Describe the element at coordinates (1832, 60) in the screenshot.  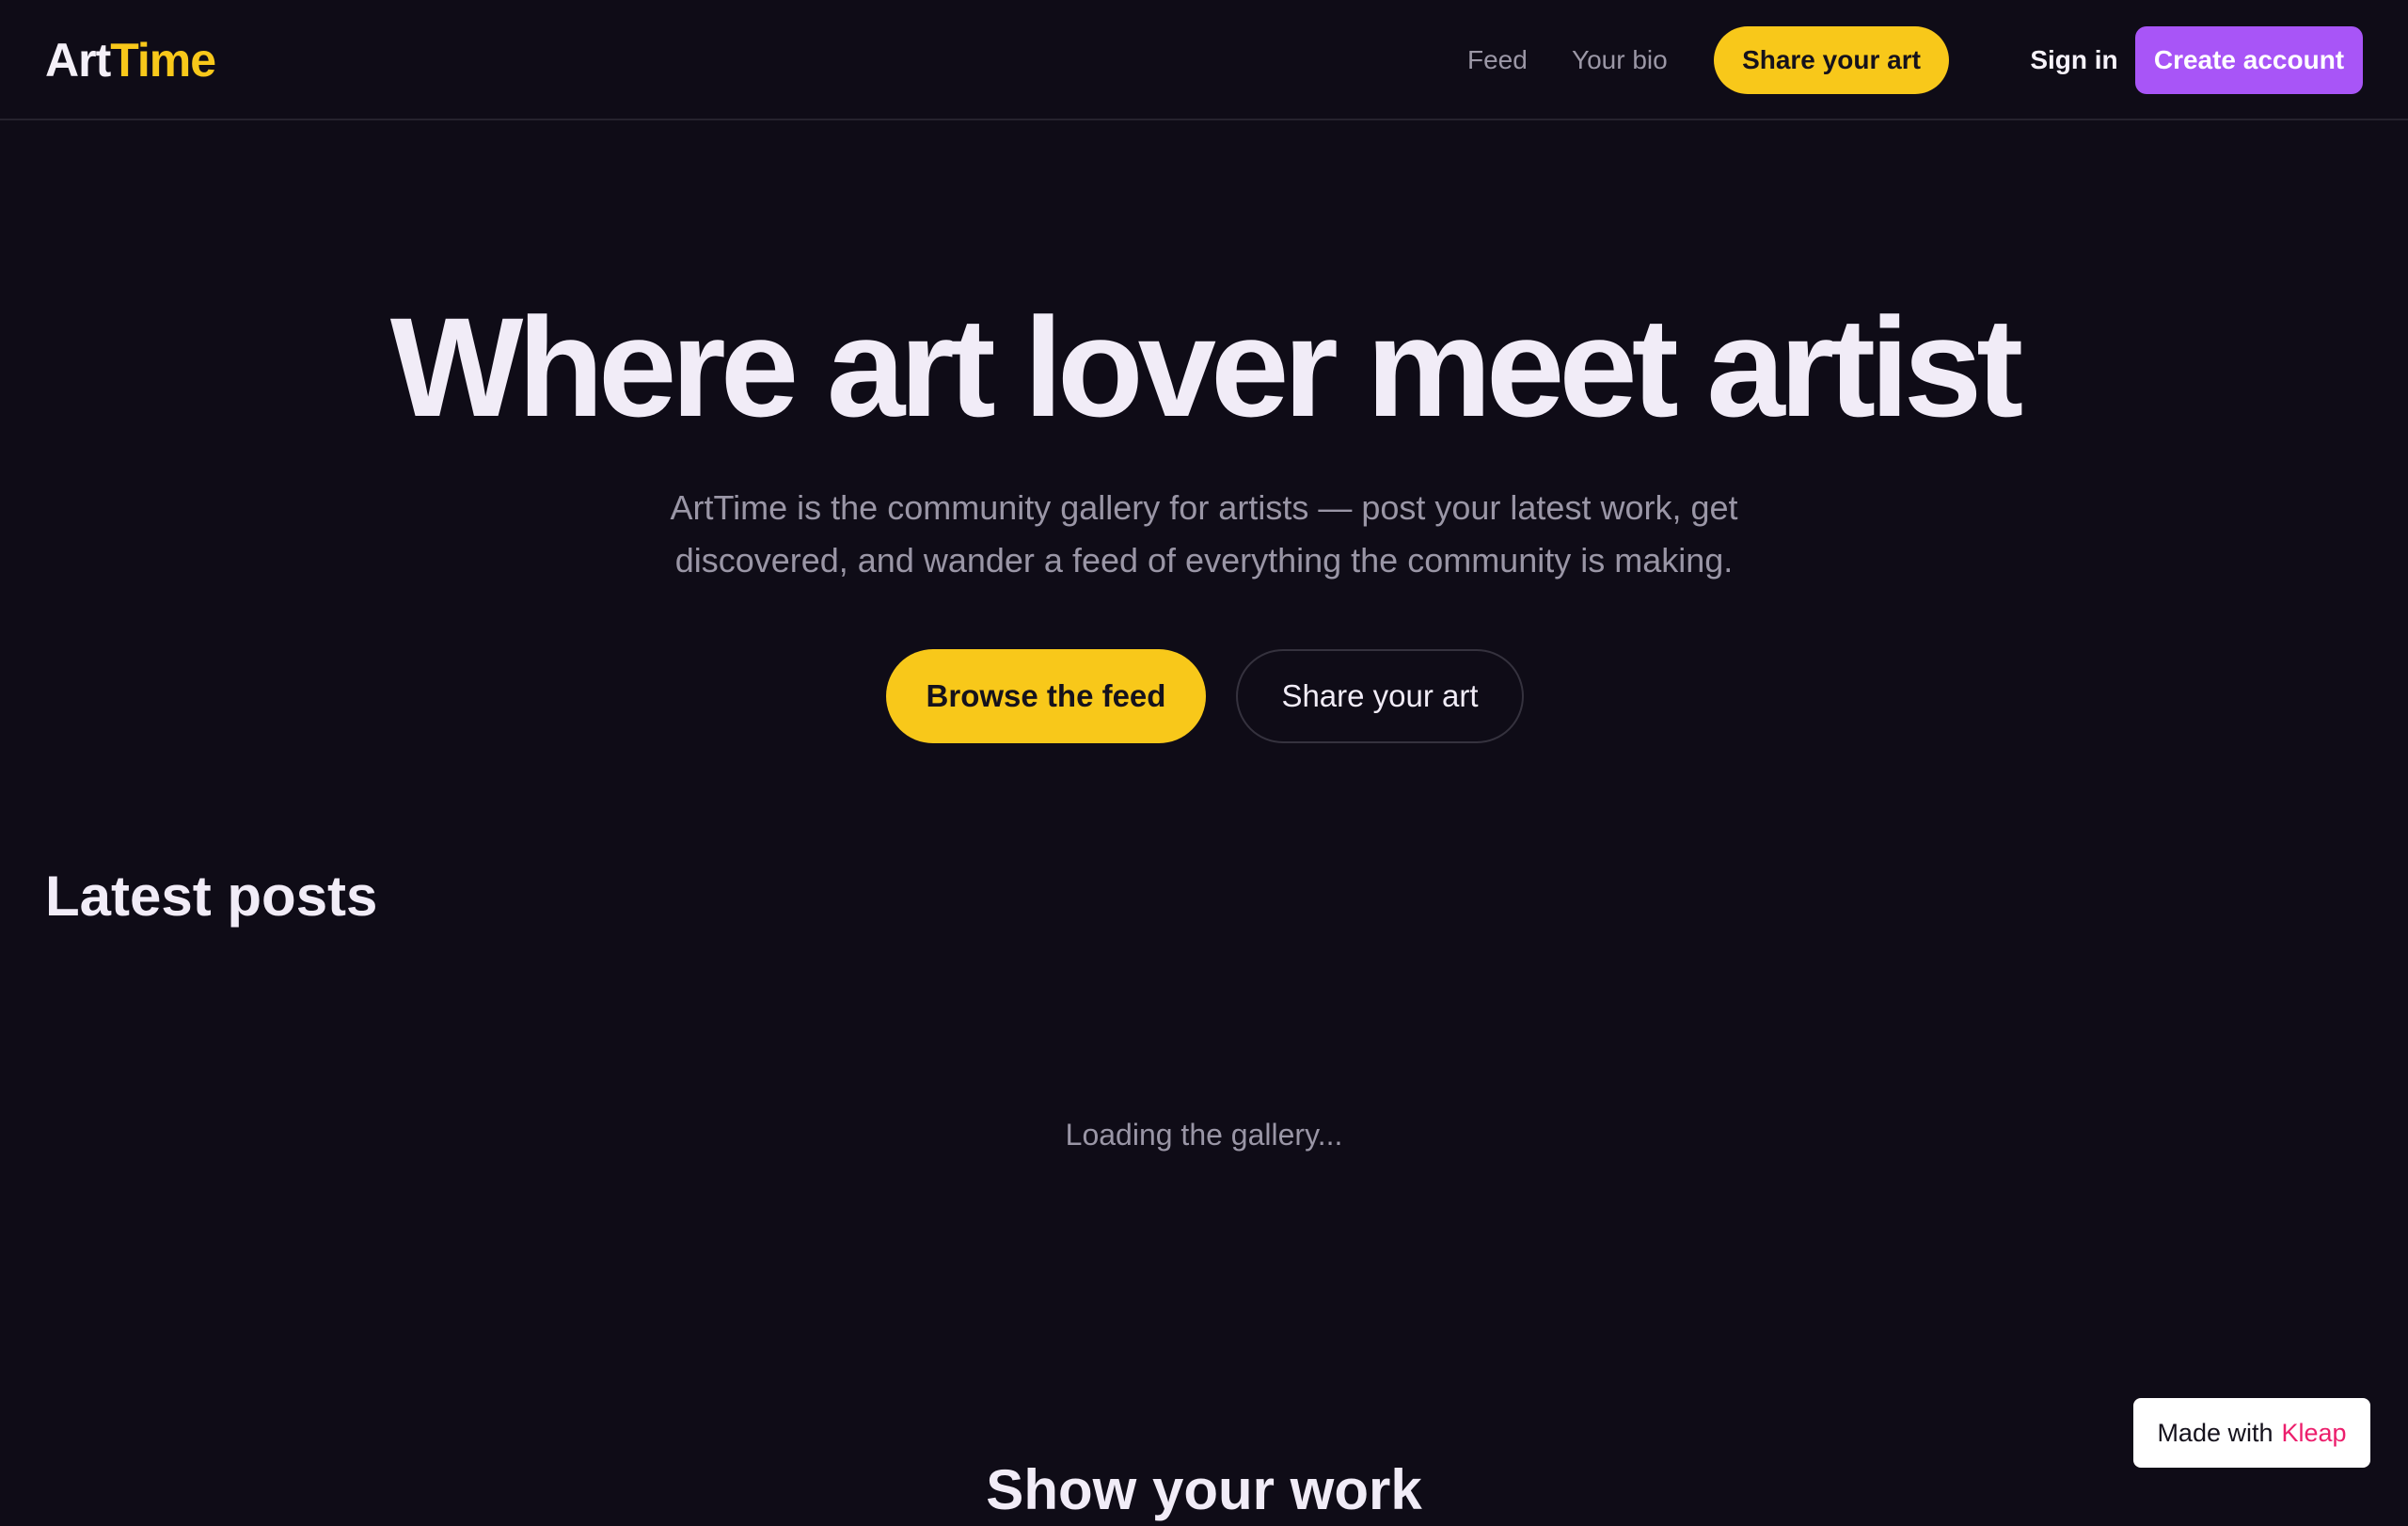
I see `share-your-art-button: Share your art` at that location.